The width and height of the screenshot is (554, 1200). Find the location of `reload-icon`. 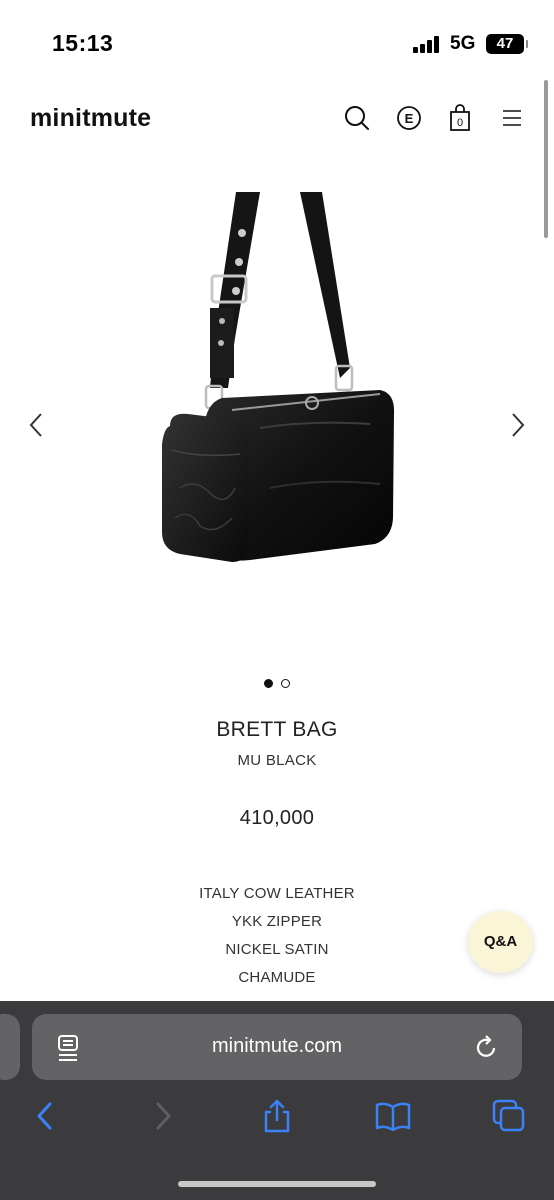

reload-icon is located at coordinates (487, 1048).